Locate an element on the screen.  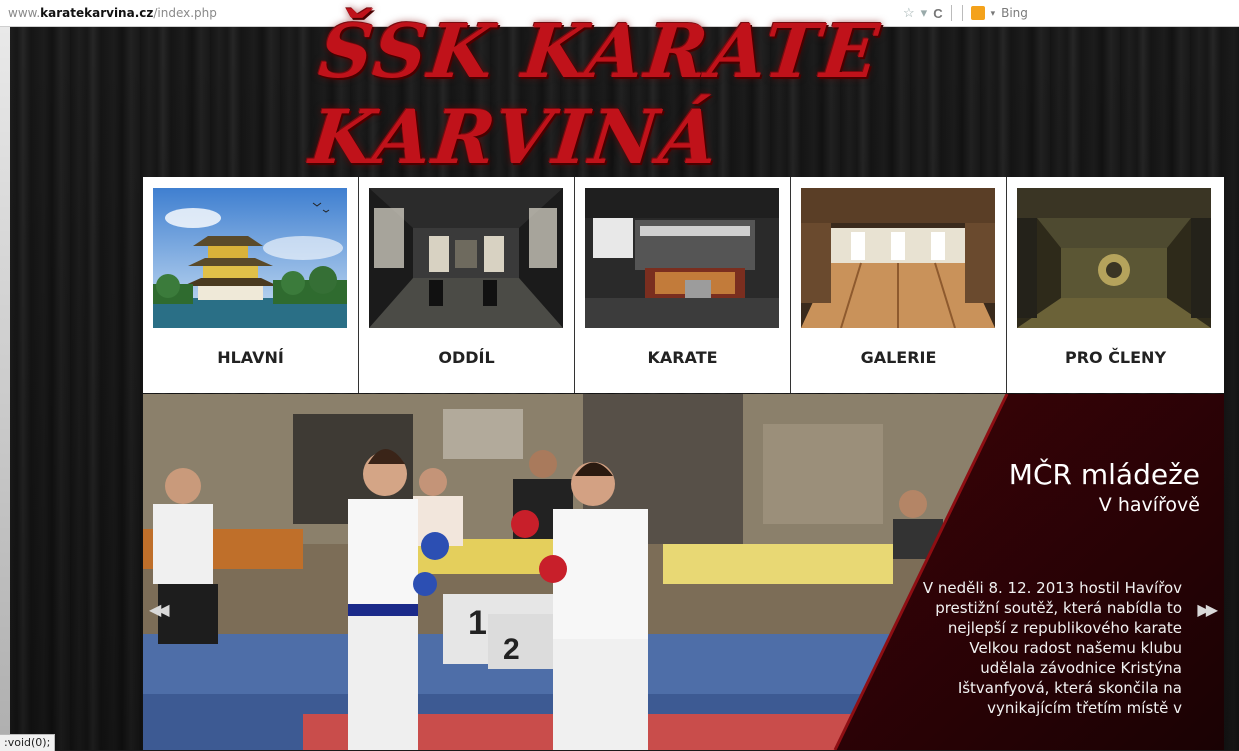
nav-item-pro-cleny: PRO ČLENY is located at coordinates (1115, 285).